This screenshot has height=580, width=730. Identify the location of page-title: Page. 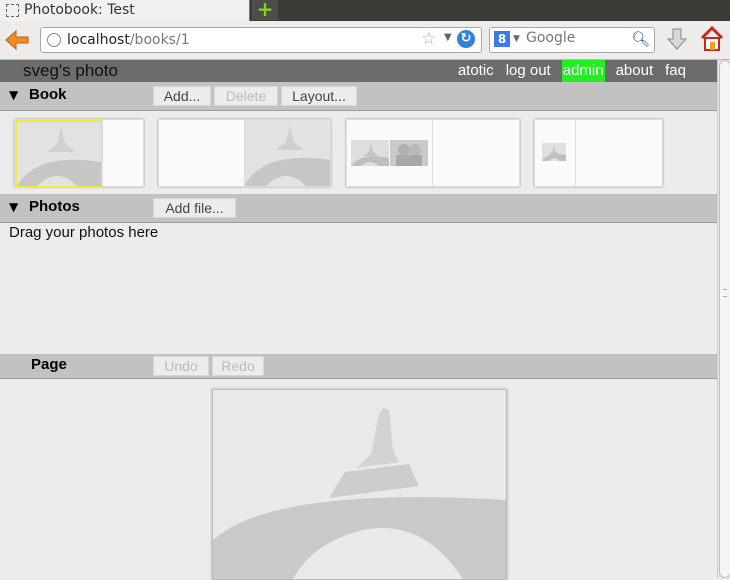
(49, 364).